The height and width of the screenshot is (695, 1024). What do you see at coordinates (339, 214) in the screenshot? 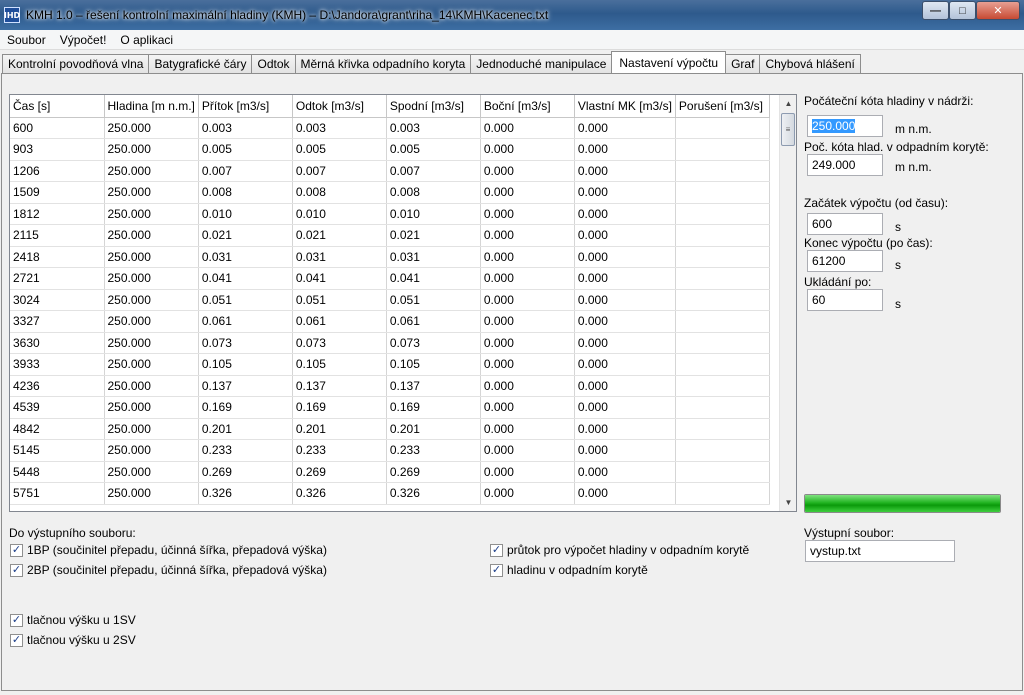
I see `cell-odtok: 0.010` at bounding box center [339, 214].